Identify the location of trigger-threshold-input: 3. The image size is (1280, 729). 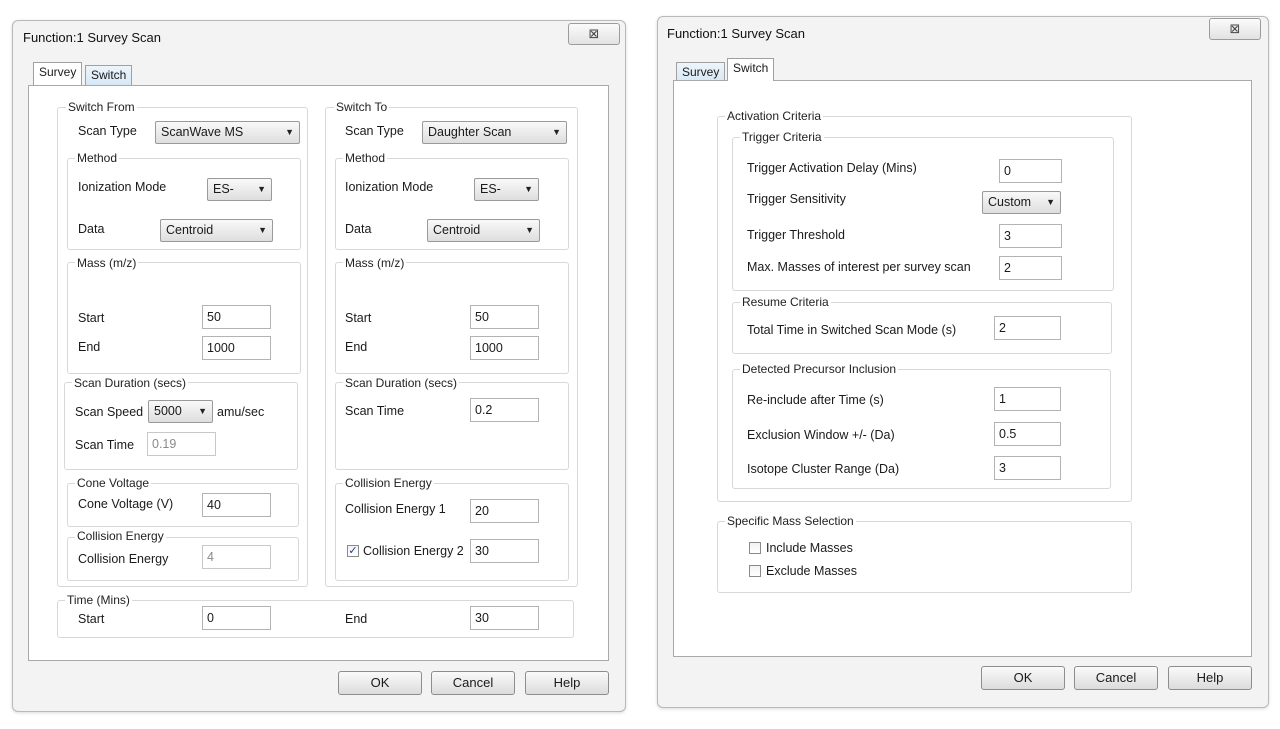
(1030, 236).